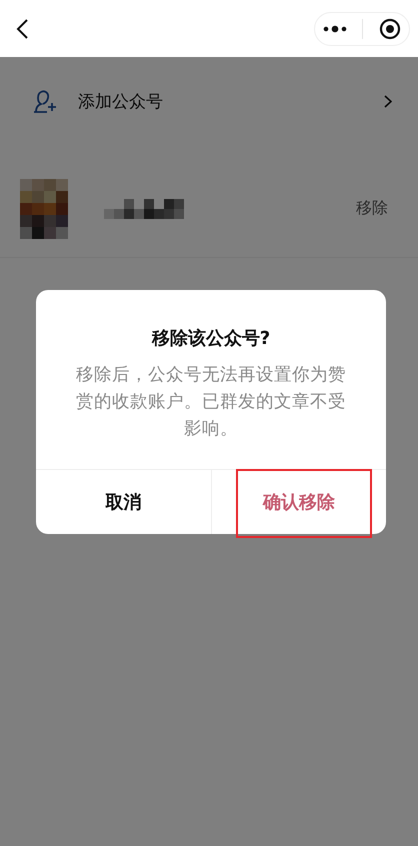  I want to click on close-button, so click(390, 29).